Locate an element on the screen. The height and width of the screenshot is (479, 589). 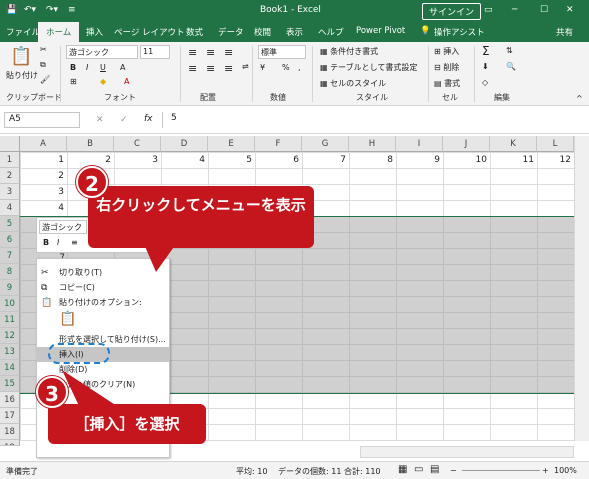
row-header: 13 is located at coordinates (10, 352).